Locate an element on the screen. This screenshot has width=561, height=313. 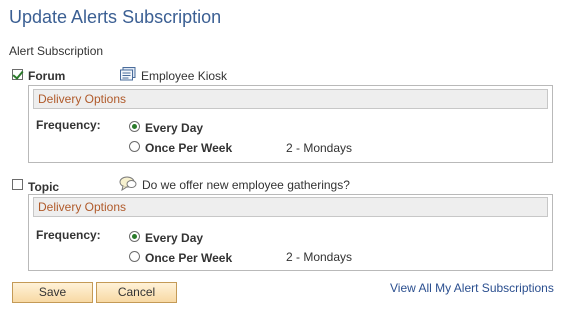
section-label: Alert Subscription is located at coordinates (56, 51).